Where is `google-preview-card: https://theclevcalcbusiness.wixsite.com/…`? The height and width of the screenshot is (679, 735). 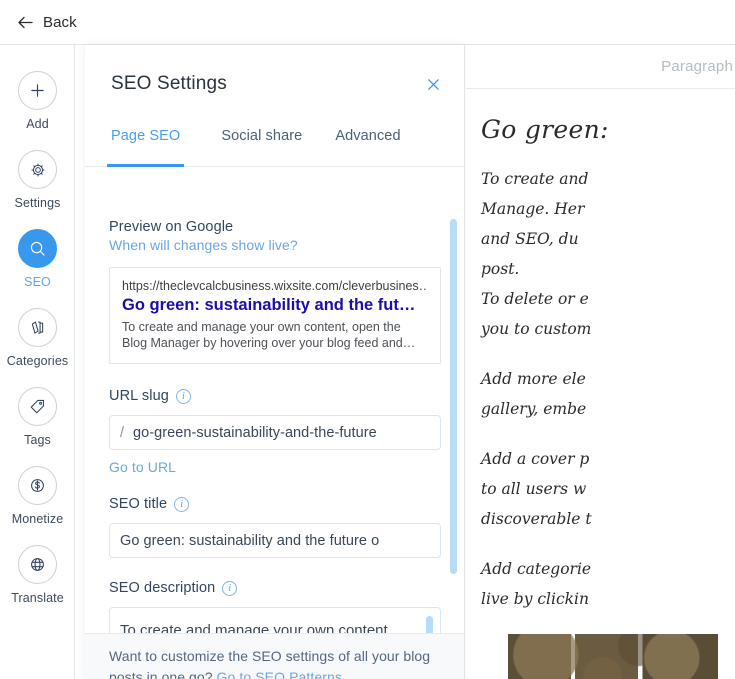 google-preview-card: https://theclevcalcbusiness.wixsite.com/… is located at coordinates (275, 315).